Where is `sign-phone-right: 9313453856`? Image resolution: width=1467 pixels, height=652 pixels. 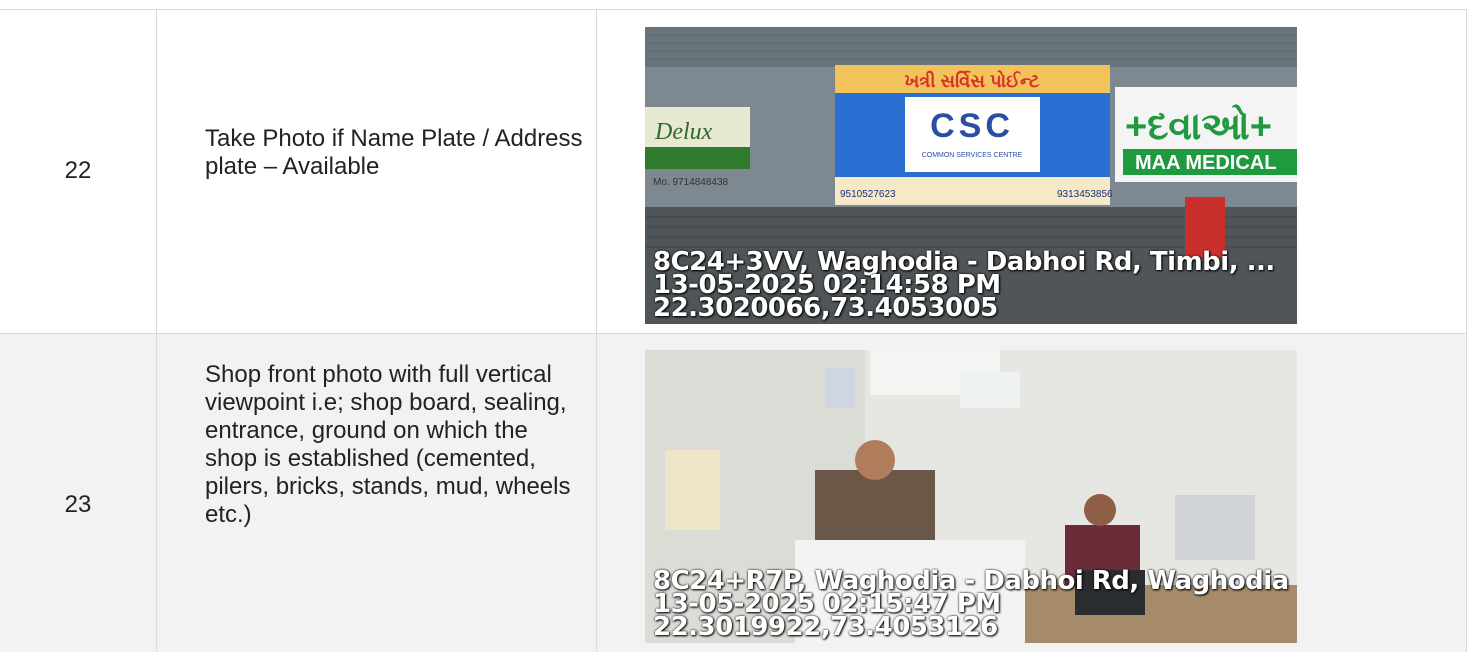 sign-phone-right: 9313453856 is located at coordinates (1085, 194).